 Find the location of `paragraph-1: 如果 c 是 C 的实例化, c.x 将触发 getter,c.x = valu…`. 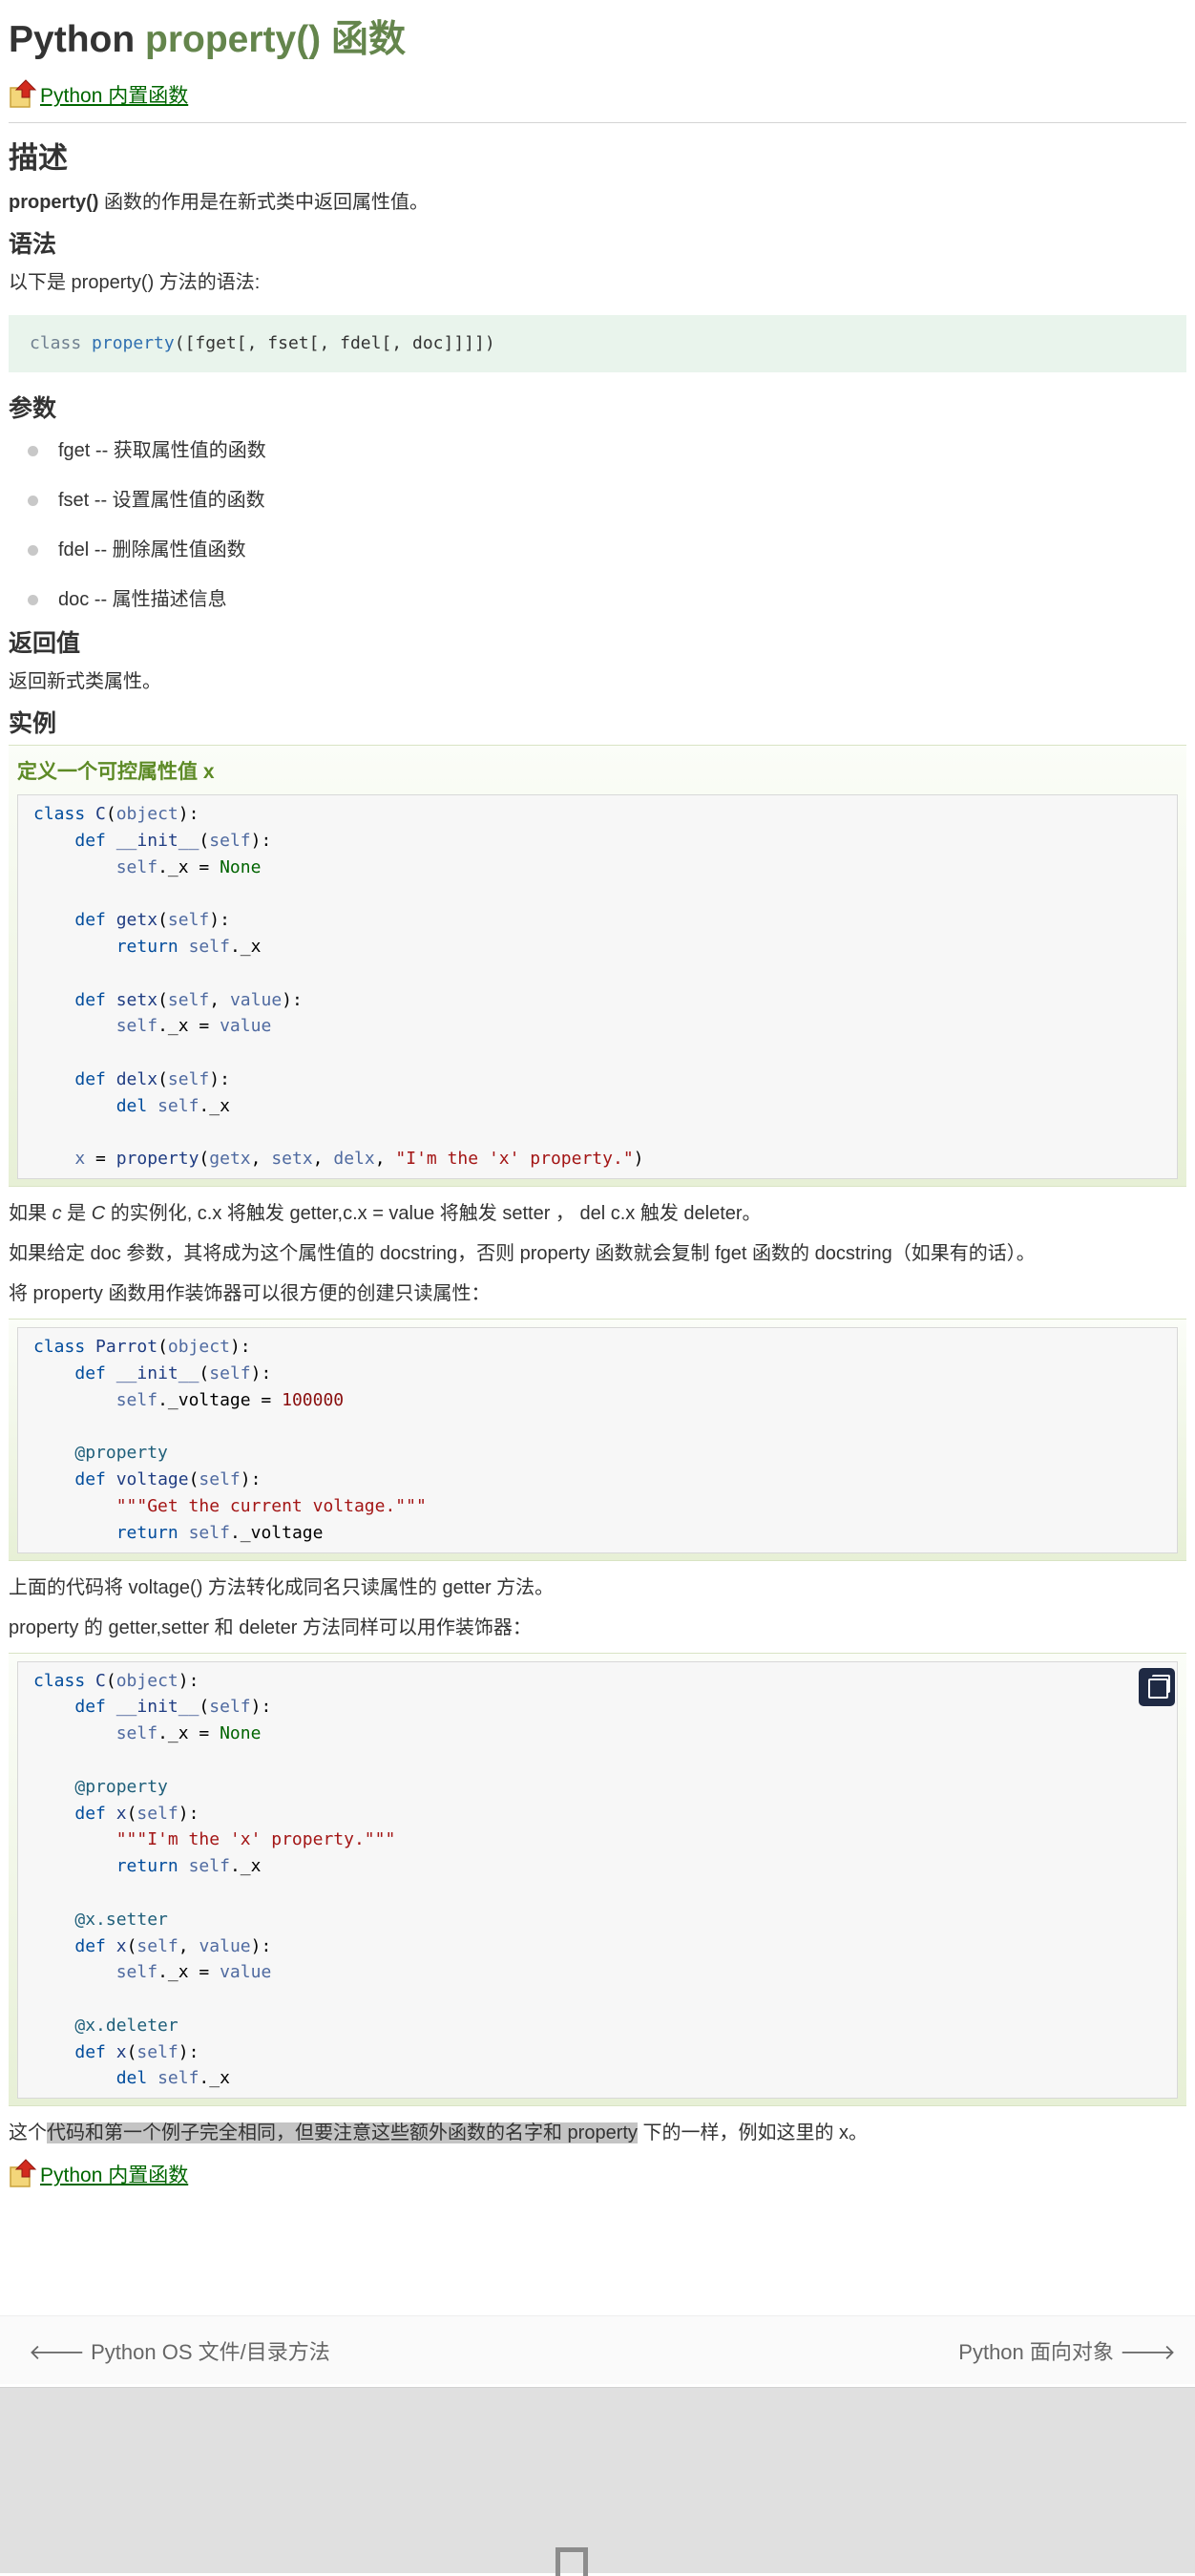

paragraph-1: 如果 c 是 C 的实例化, c.x 将触发 getter,c.x = valu… is located at coordinates (385, 1214).